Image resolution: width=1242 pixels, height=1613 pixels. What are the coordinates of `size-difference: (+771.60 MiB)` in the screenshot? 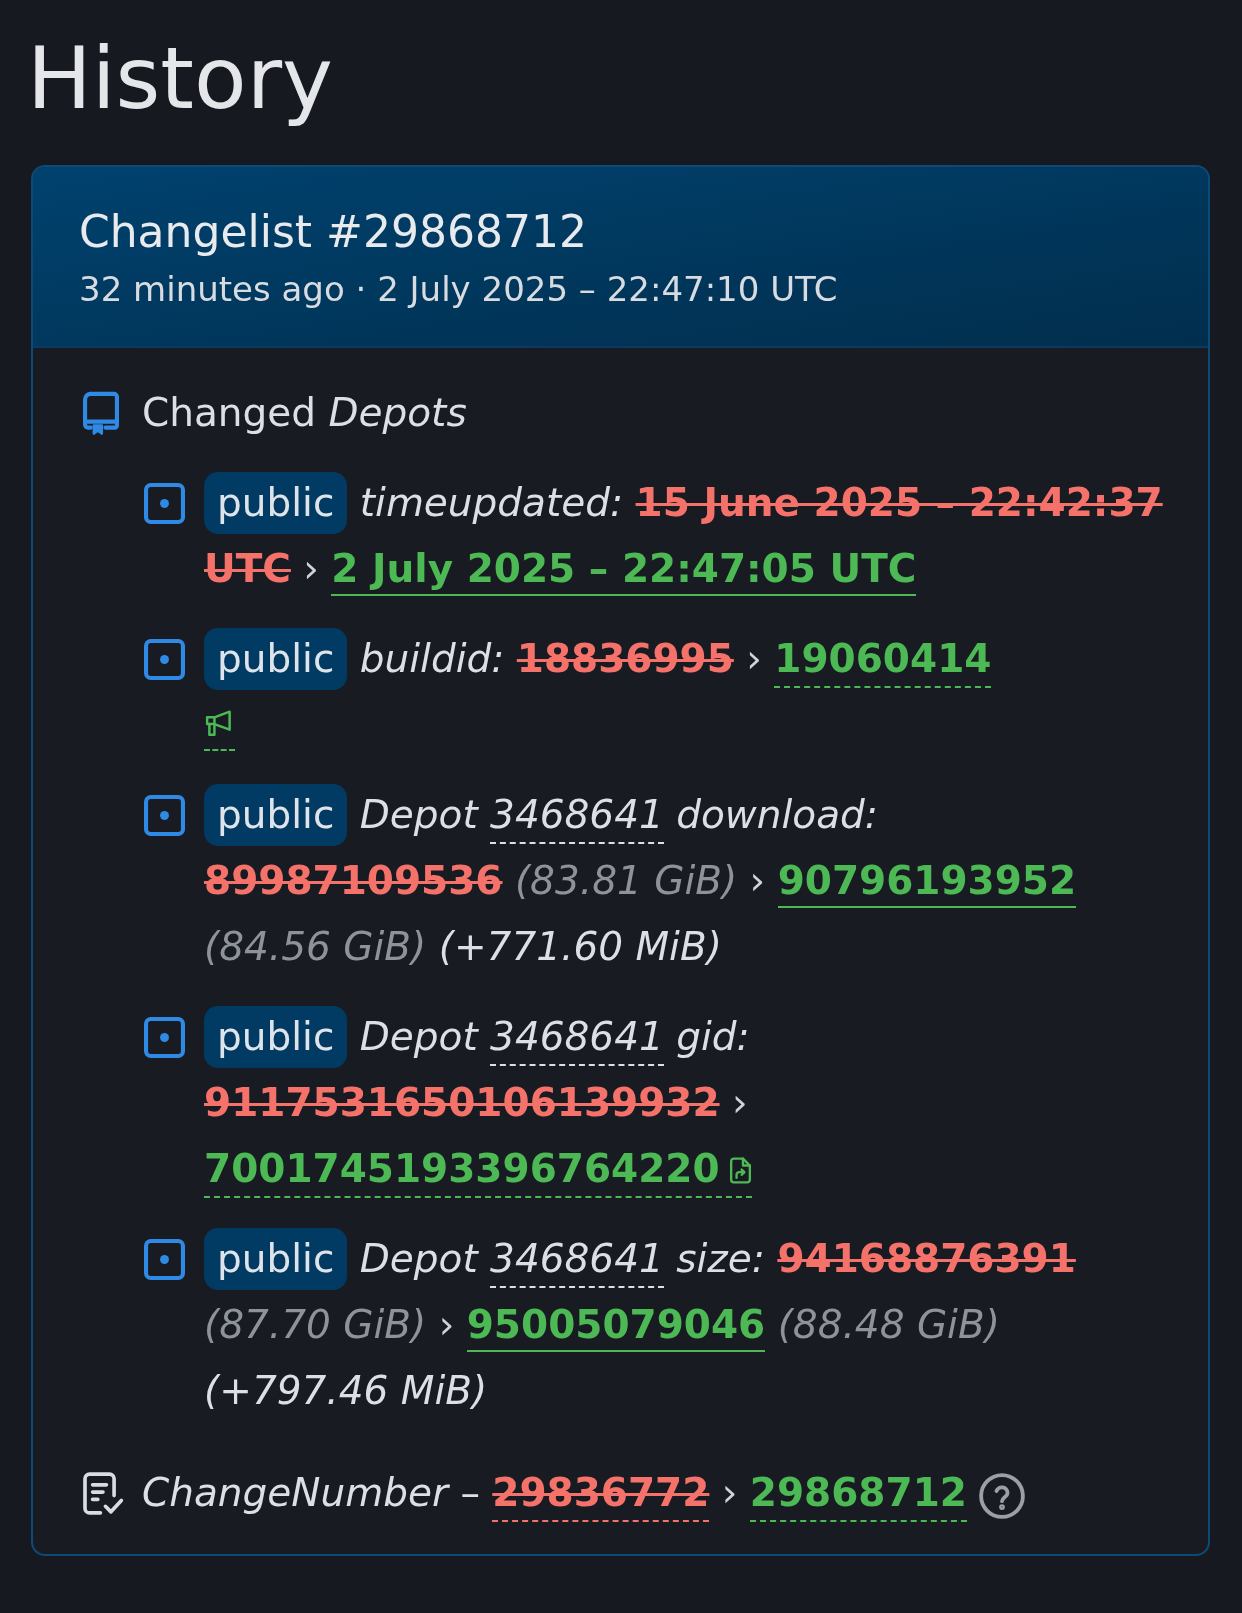 It's located at (580, 947).